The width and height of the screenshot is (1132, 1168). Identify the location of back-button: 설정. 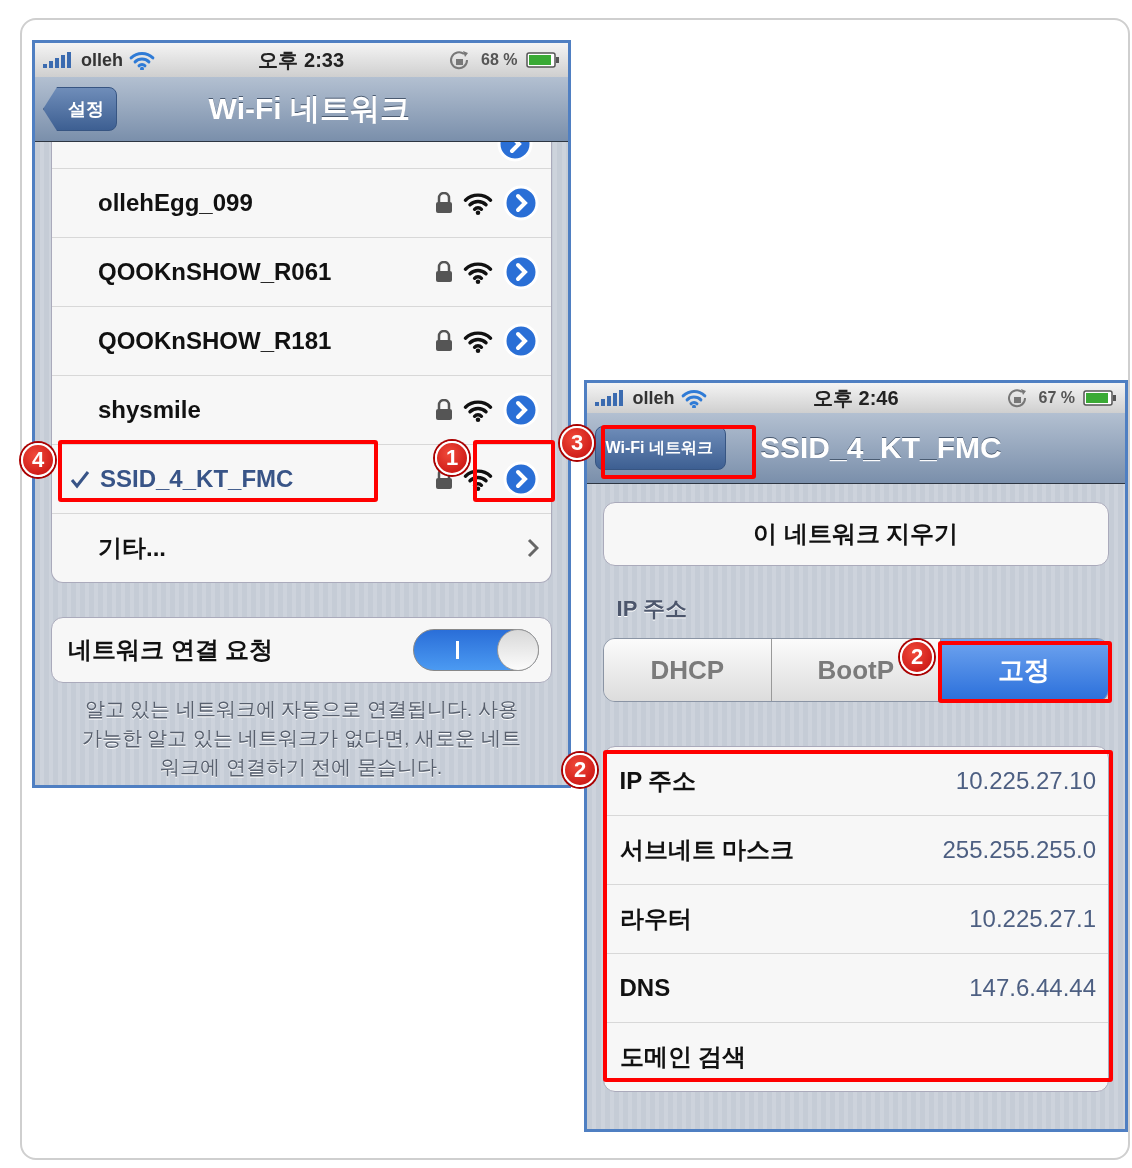
(80, 109).